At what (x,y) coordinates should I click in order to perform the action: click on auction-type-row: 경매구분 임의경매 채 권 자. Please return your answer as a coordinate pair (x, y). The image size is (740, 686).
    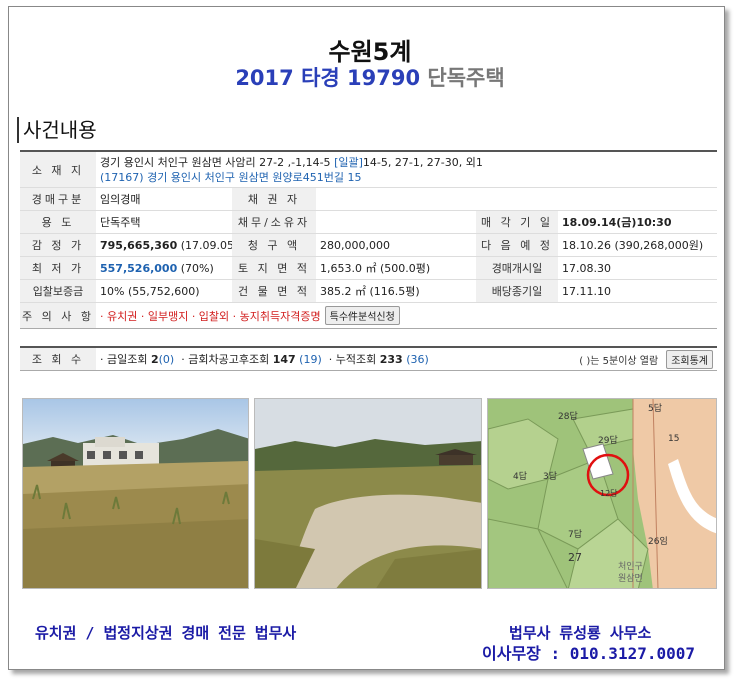
    Looking at the image, I should click on (368, 199).